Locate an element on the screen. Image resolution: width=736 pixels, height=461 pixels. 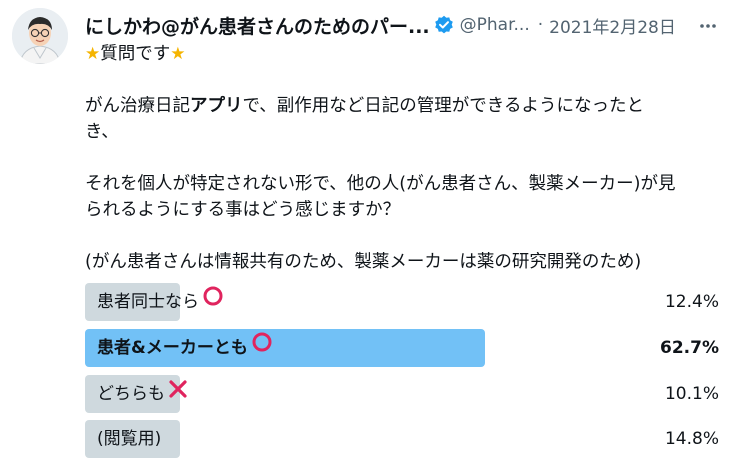
tweet-paragraph-2: それを個人が特定されない形で、他の人(がん患者さん、製薬メーカー)が見 is located at coordinates (380, 184).